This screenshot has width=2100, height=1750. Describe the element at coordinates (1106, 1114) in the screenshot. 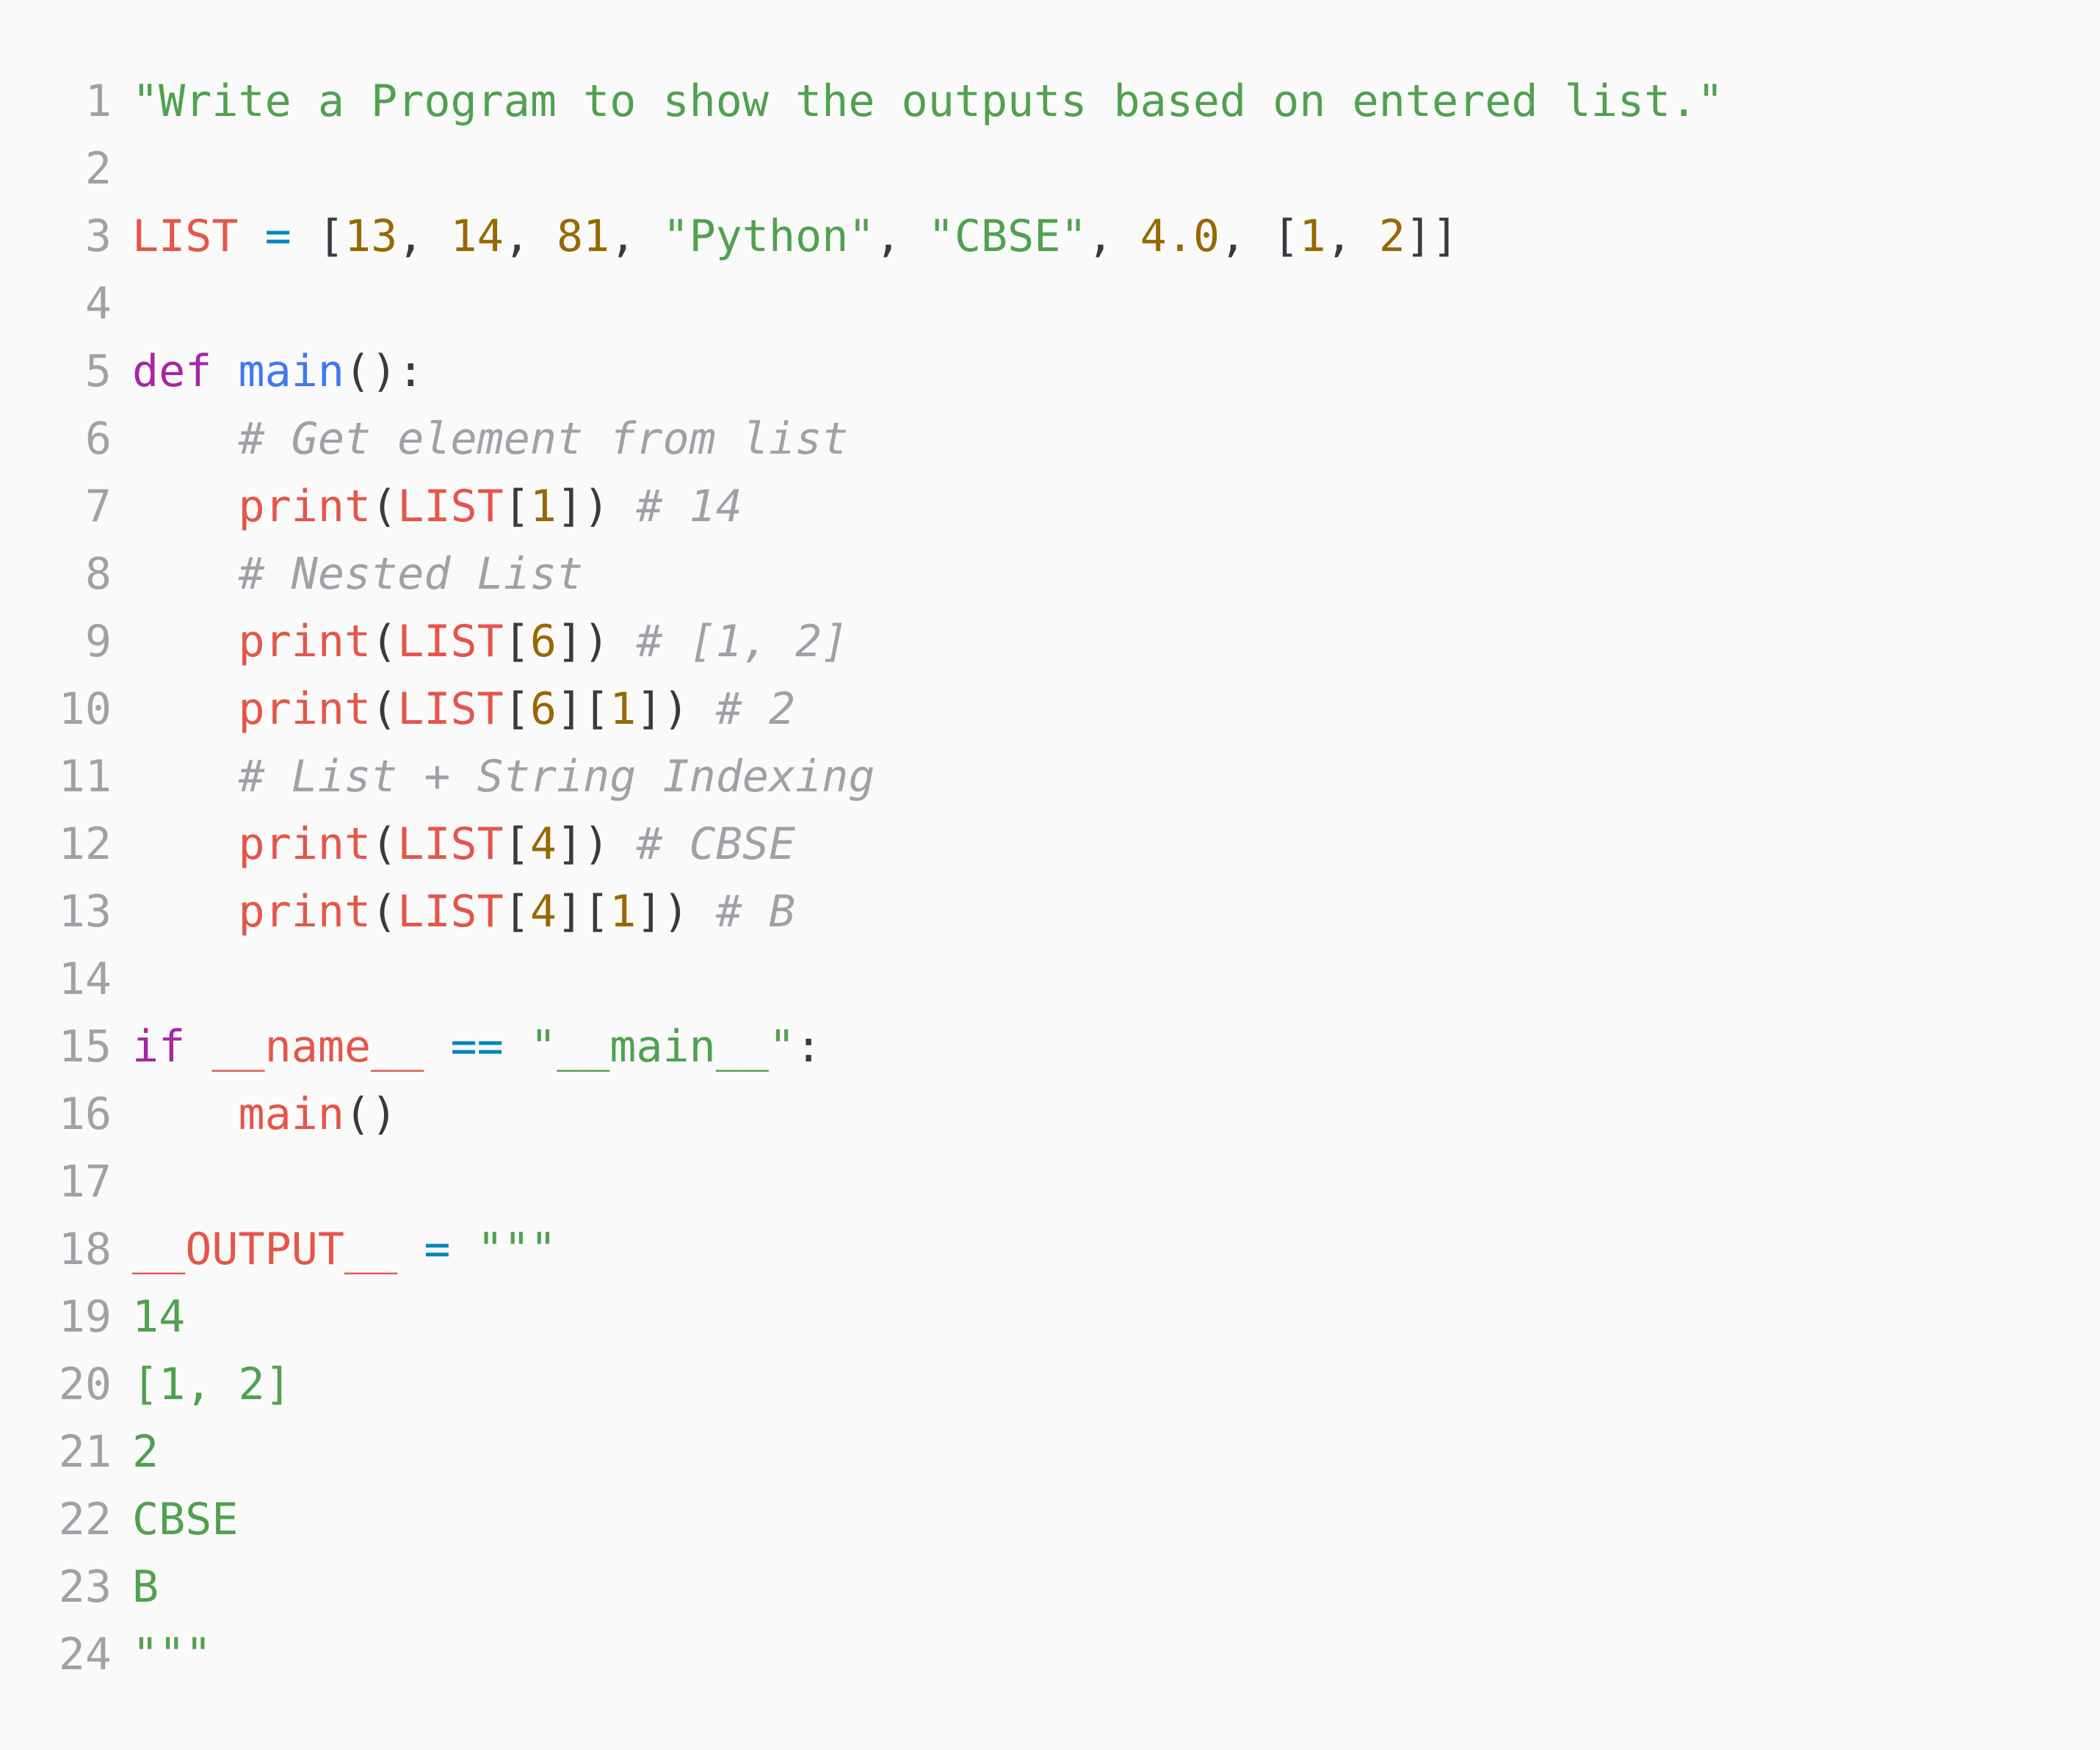

I see `code-text: main()` at that location.